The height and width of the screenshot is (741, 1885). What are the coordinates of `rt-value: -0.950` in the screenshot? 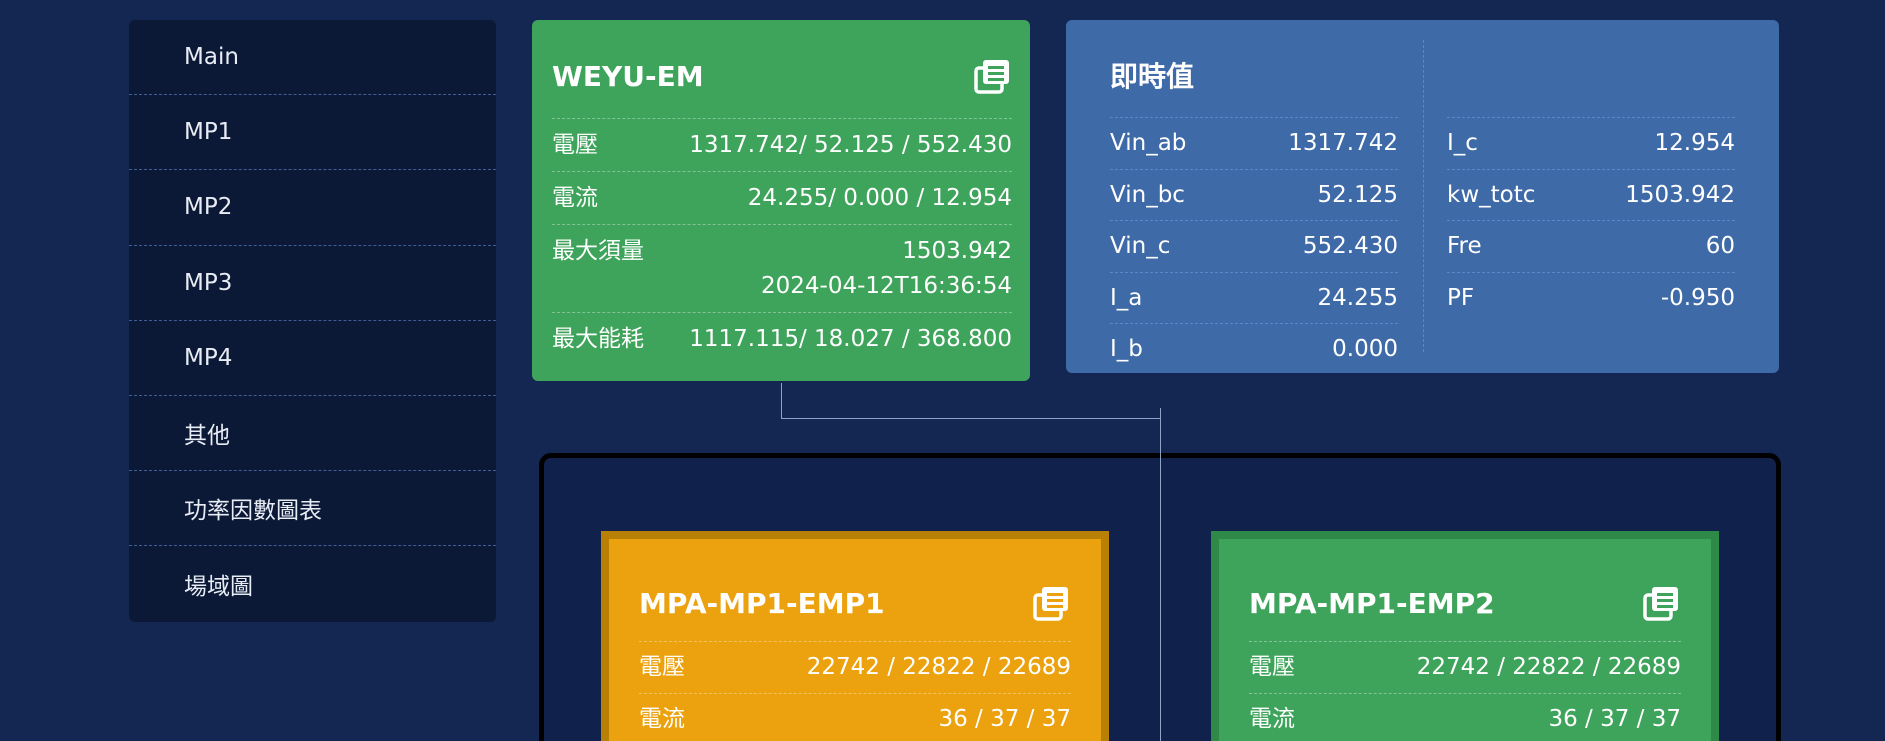 It's located at (1697, 297).